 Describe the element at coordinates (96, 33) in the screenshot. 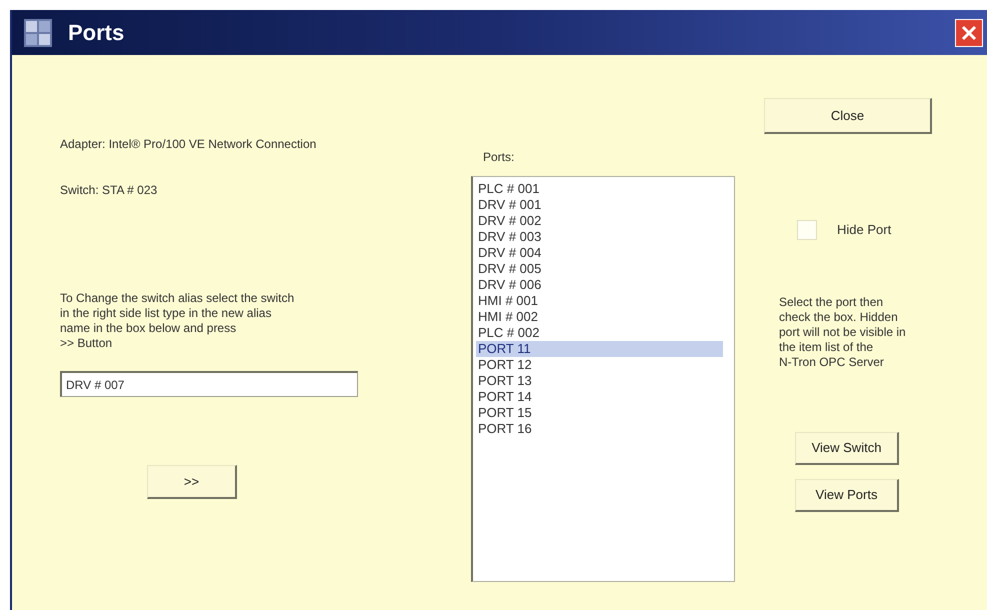

I see `window-title: Ports` at that location.